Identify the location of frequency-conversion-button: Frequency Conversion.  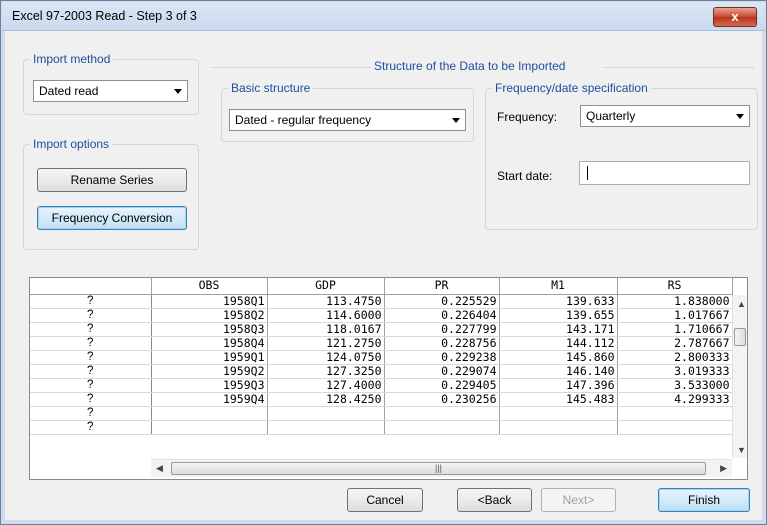
(112, 218).